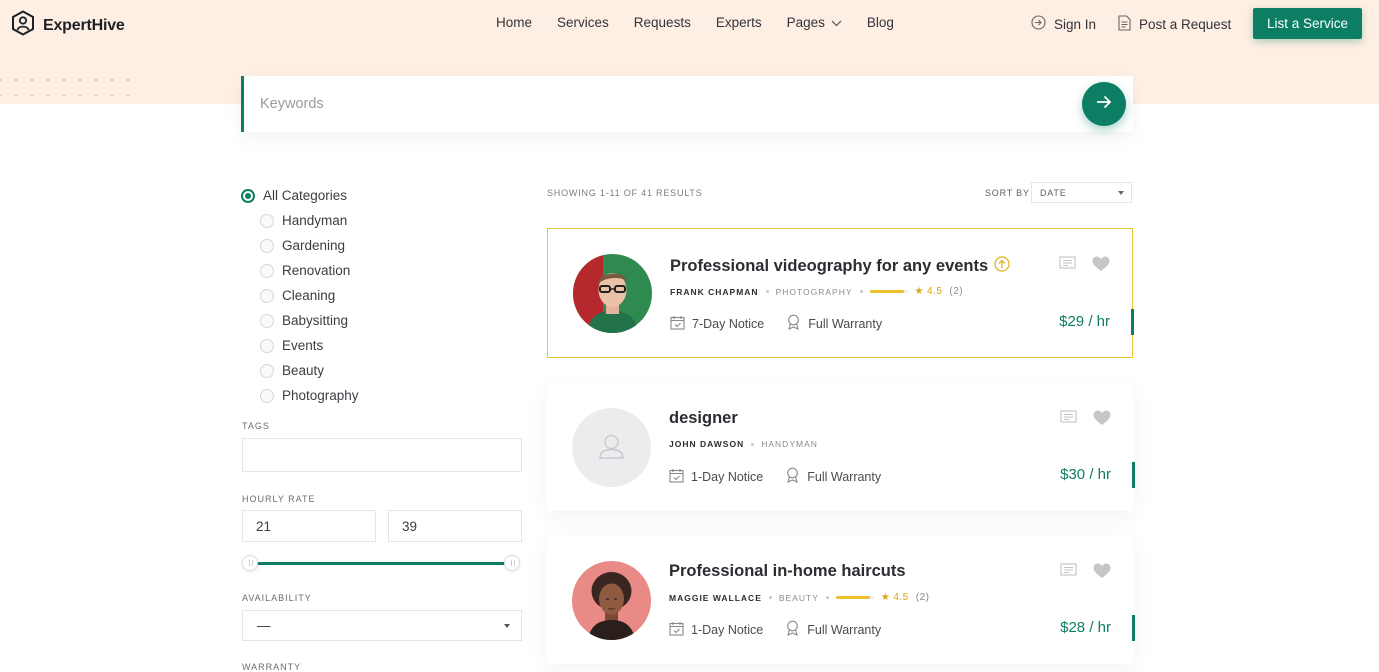 The image size is (1379, 672). Describe the element at coordinates (382, 345) in the screenshot. I see `category-events: Events` at that location.